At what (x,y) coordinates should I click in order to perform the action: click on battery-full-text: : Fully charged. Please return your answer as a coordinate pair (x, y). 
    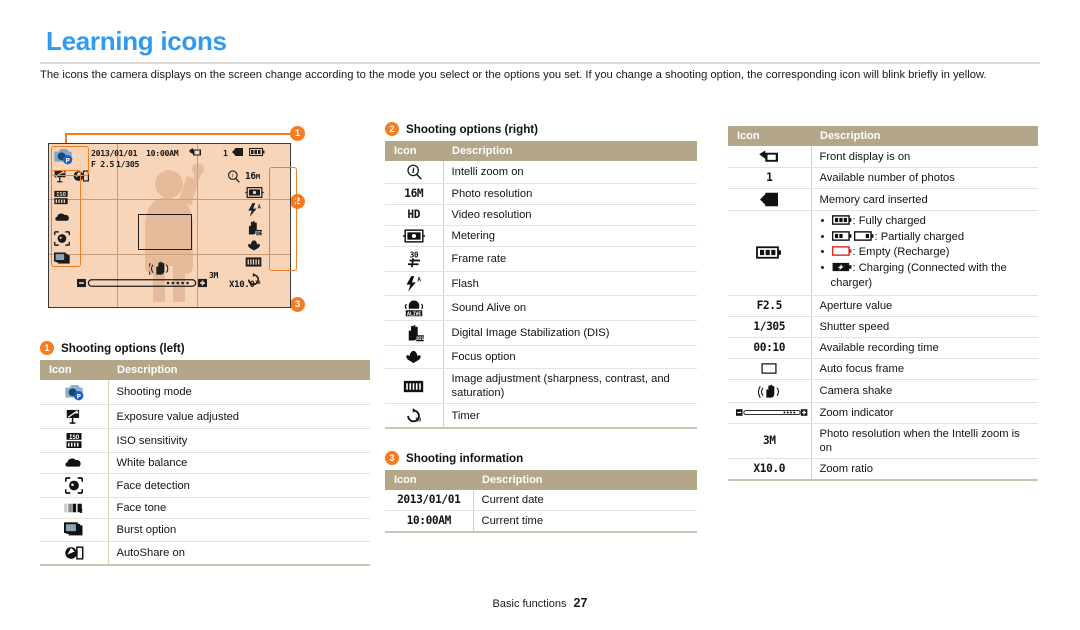
    Looking at the image, I should click on (889, 221).